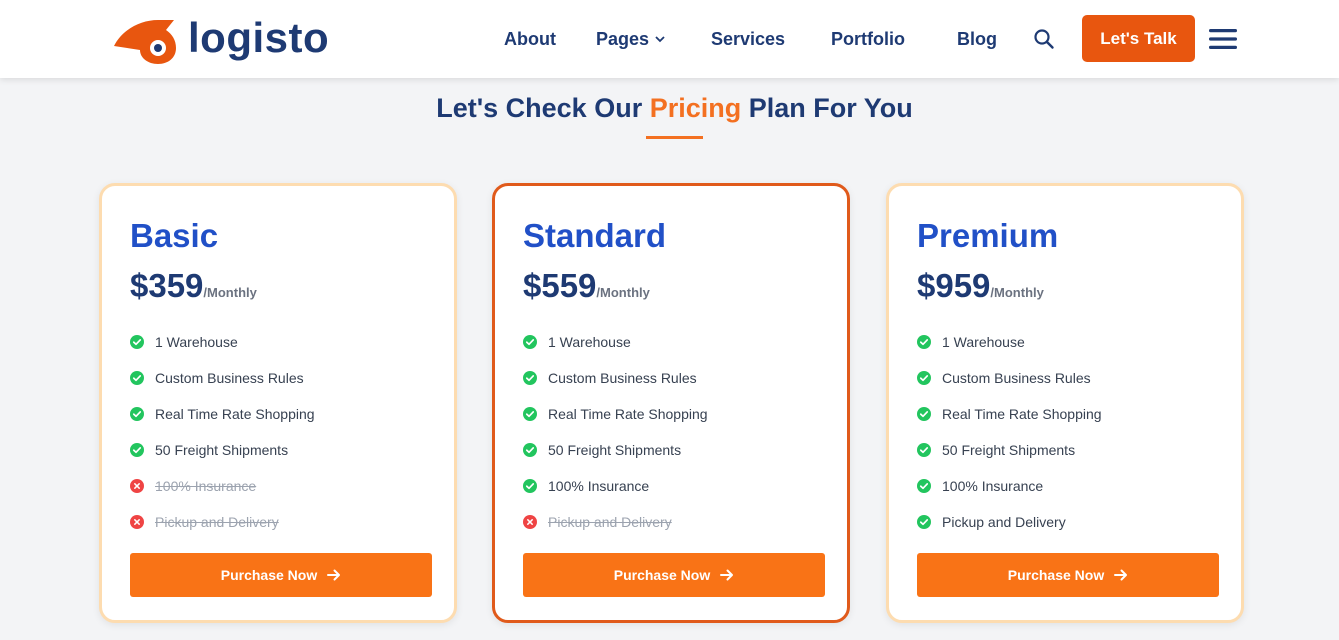 The height and width of the screenshot is (640, 1339). I want to click on plan-price: $359/Monthly, so click(193, 289).